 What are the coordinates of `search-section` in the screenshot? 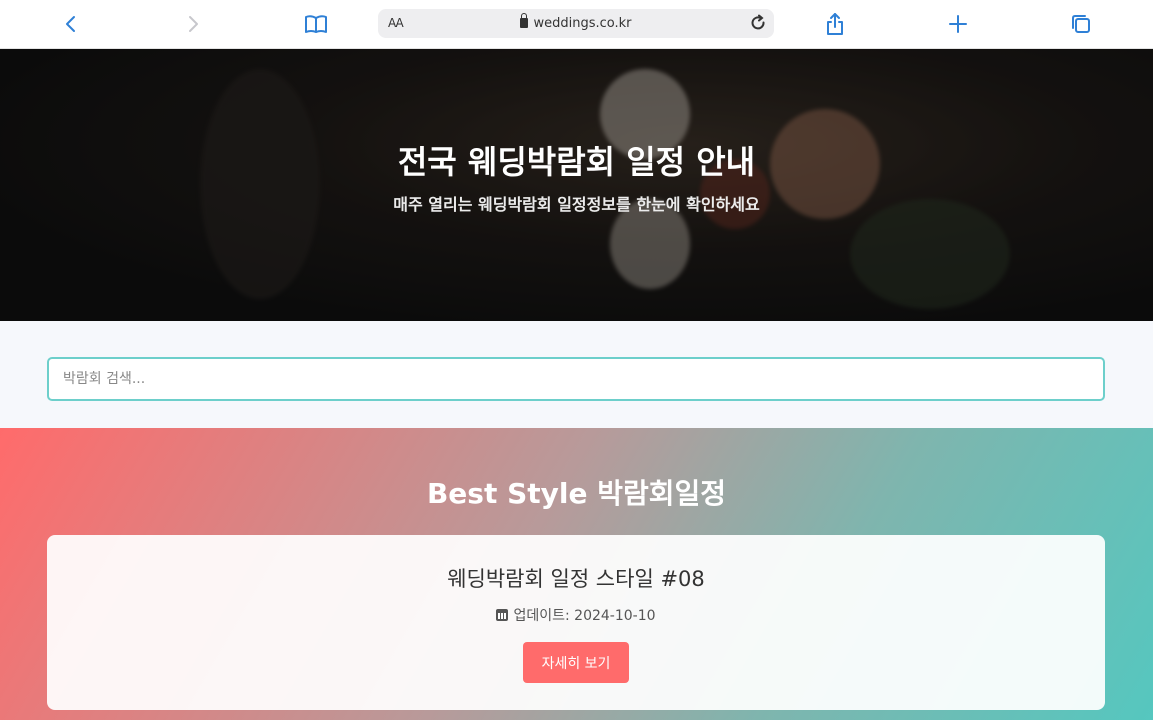 It's located at (576, 374).